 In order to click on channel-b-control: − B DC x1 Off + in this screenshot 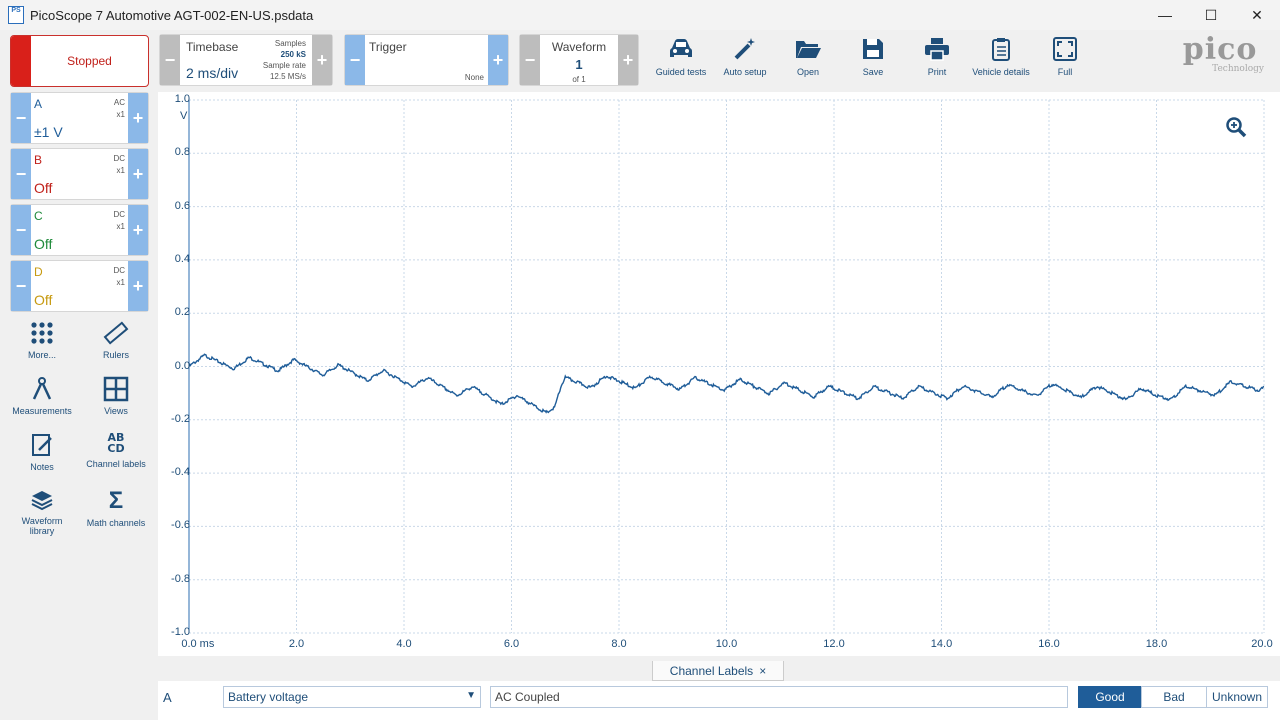, I will do `click(79, 174)`.